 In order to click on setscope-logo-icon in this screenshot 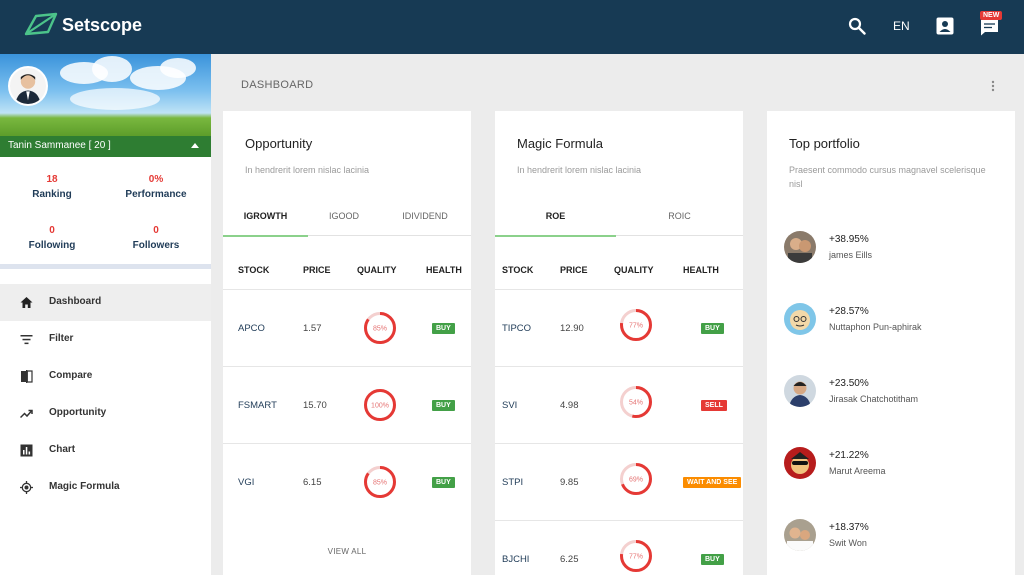, I will do `click(41, 25)`.